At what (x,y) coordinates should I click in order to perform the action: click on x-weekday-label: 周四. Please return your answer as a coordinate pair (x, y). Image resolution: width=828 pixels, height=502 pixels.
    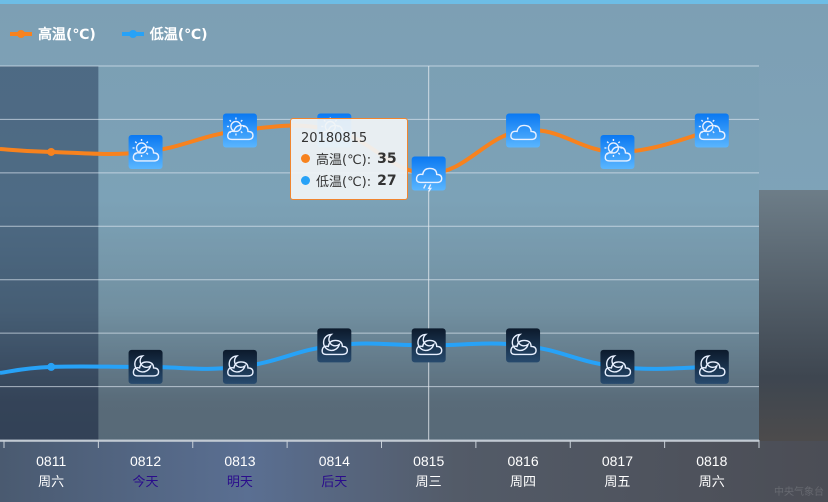
    Looking at the image, I should click on (523, 482).